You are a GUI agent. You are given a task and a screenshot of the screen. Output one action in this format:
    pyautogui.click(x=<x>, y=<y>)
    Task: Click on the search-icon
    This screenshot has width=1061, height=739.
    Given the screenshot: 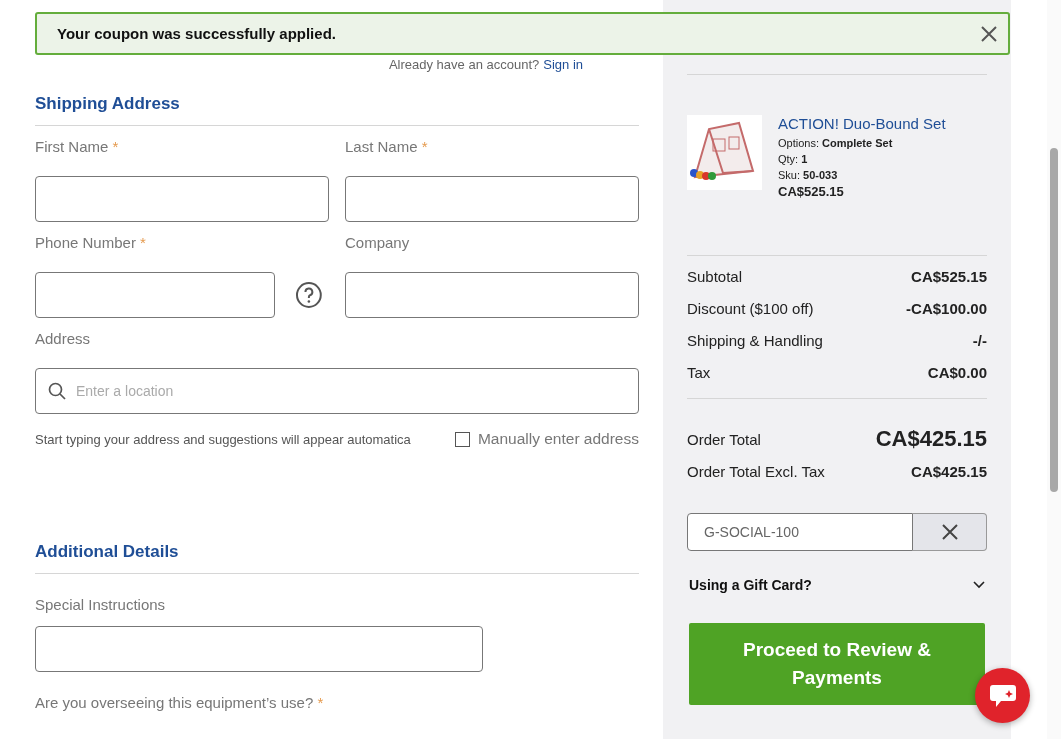 What is the action you would take?
    pyautogui.click(x=57, y=391)
    